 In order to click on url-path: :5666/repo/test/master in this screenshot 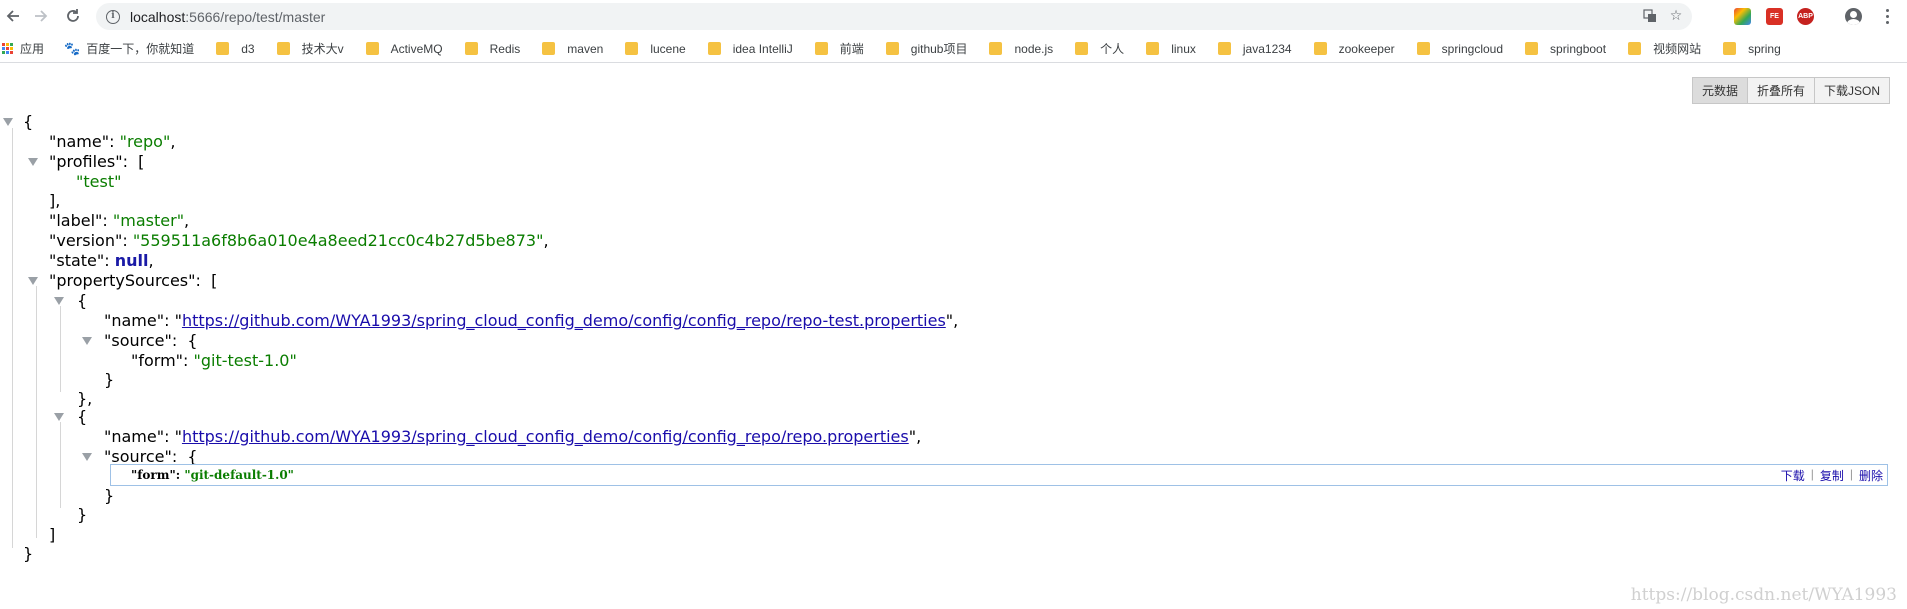, I will do `click(255, 16)`.